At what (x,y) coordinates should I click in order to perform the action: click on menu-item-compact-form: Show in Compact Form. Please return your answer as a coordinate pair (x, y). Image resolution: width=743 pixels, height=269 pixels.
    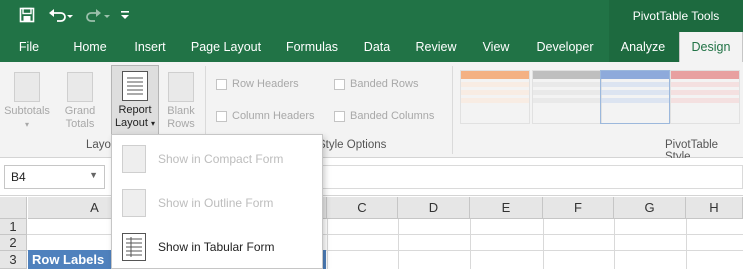
    Looking at the image, I should click on (217, 159).